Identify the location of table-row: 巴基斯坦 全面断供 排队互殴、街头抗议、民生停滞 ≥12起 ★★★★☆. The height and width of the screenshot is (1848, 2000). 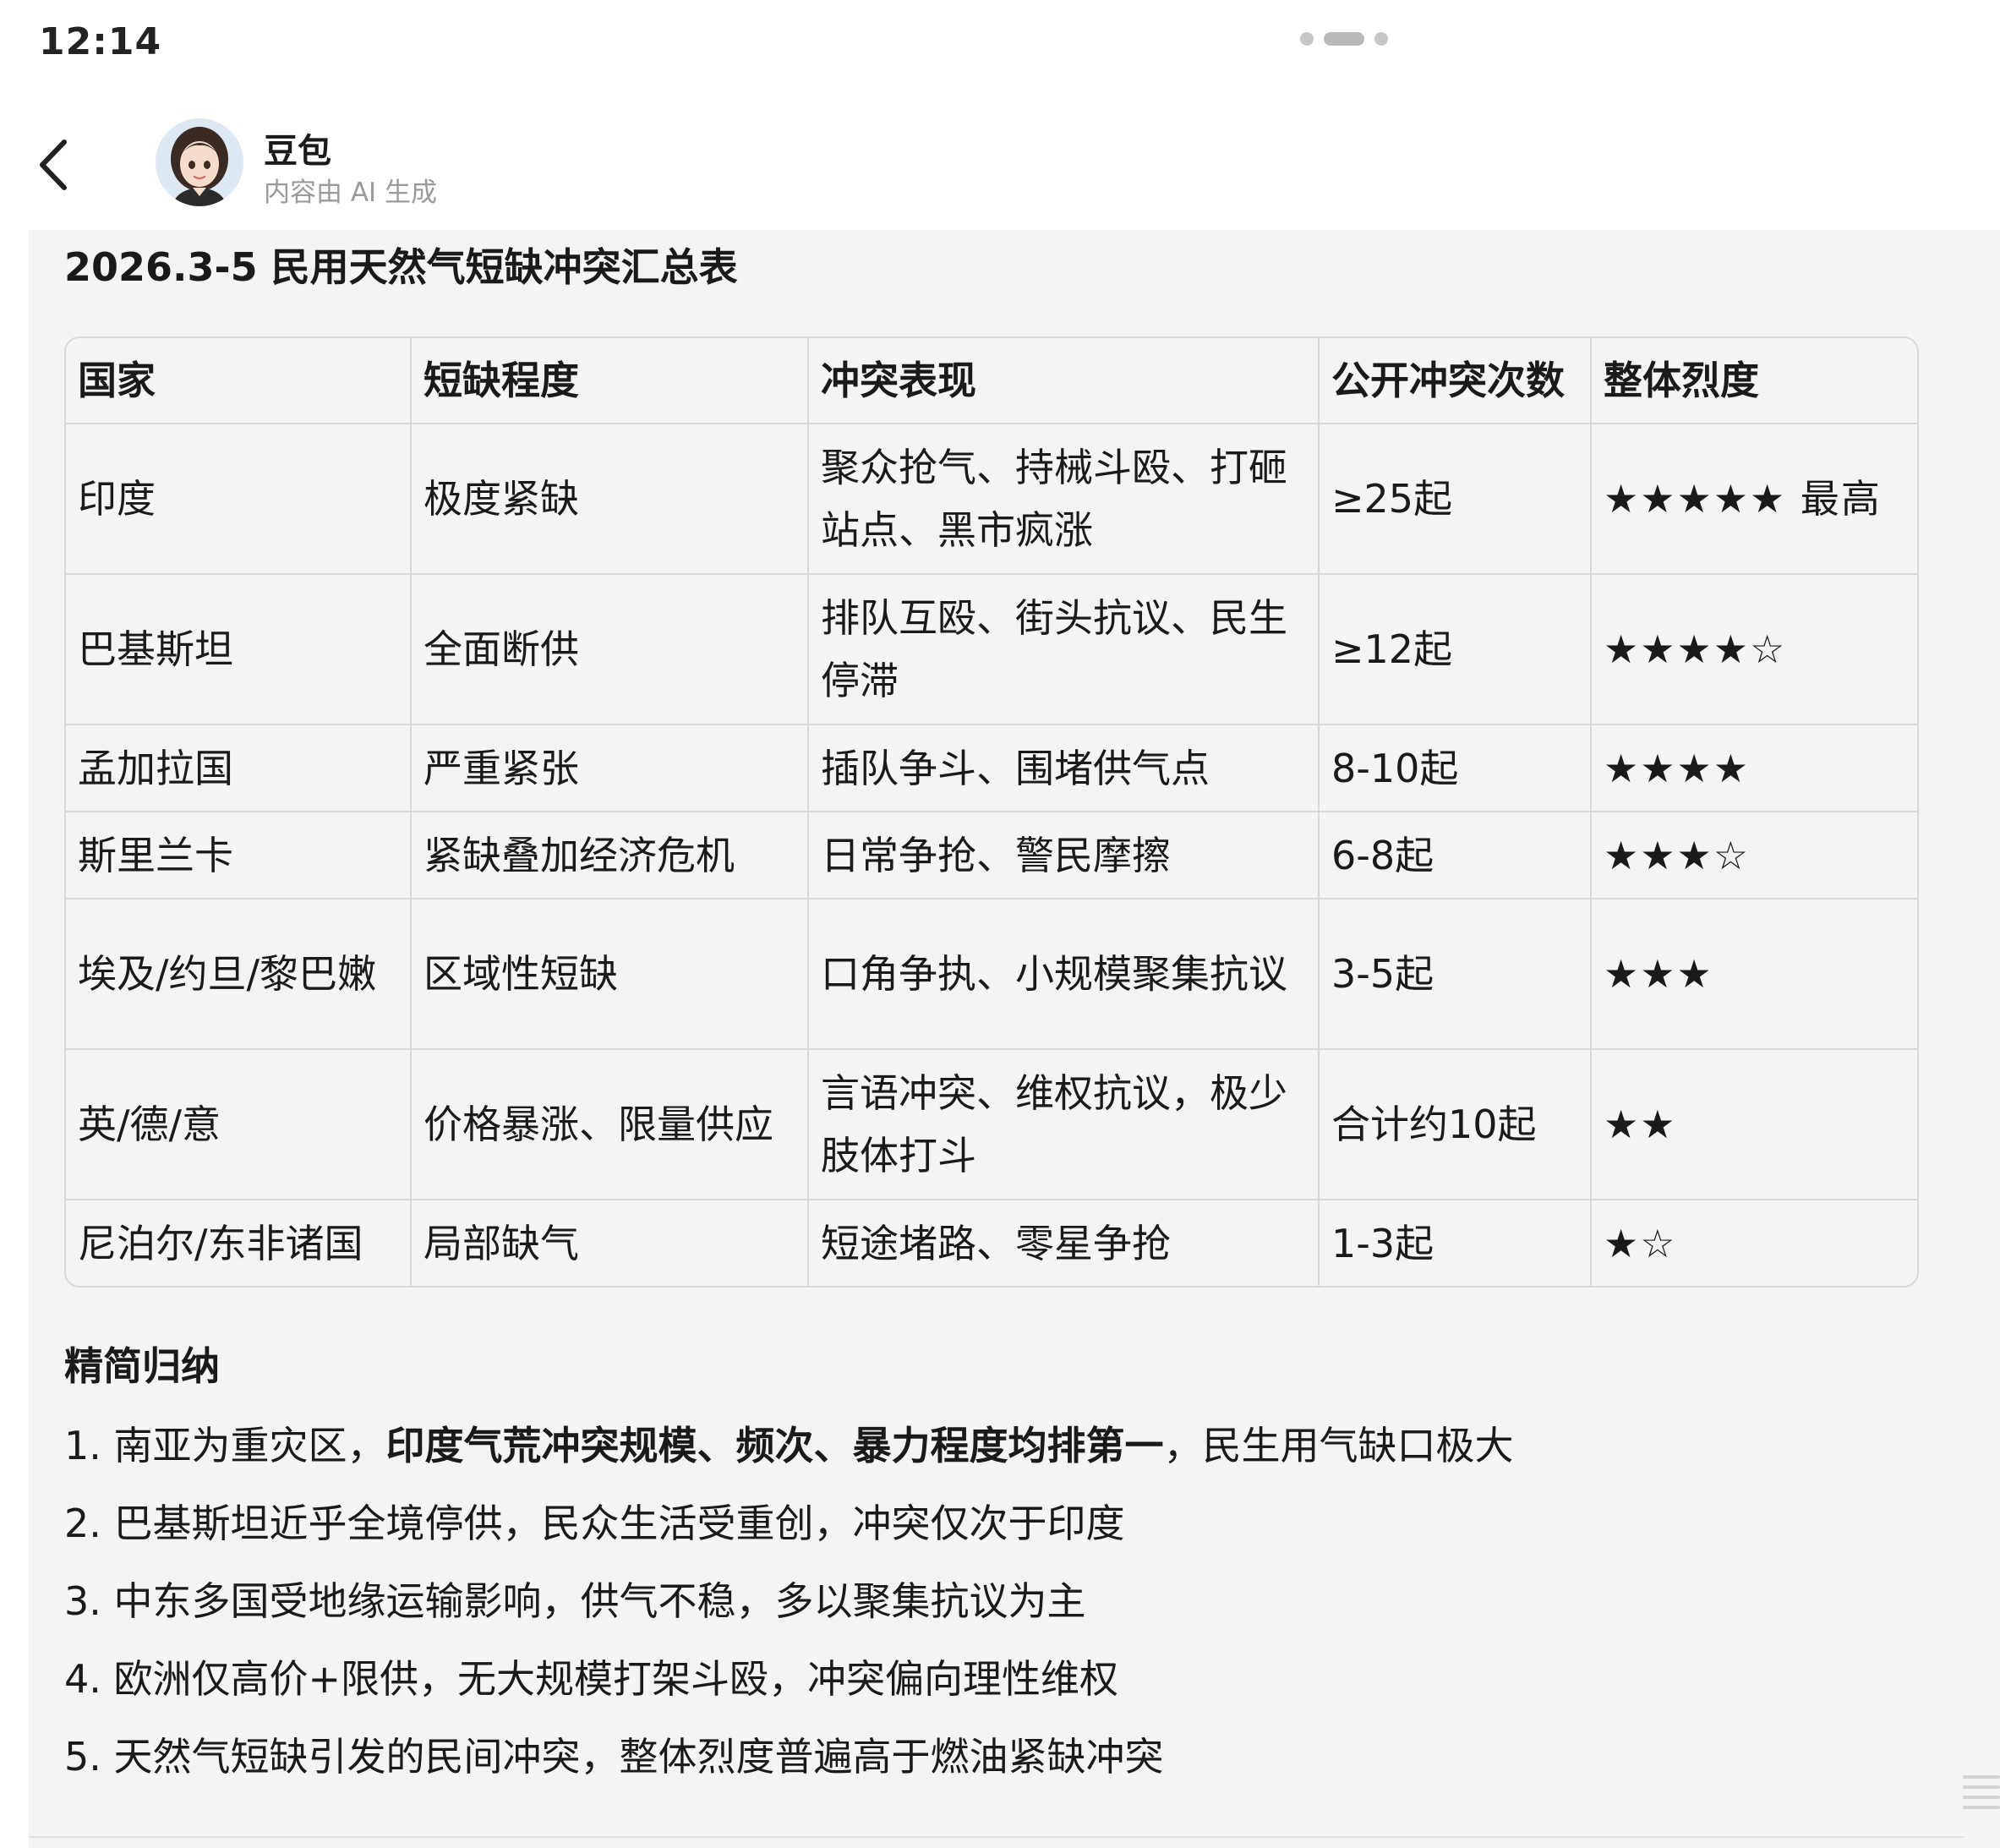
(991, 649).